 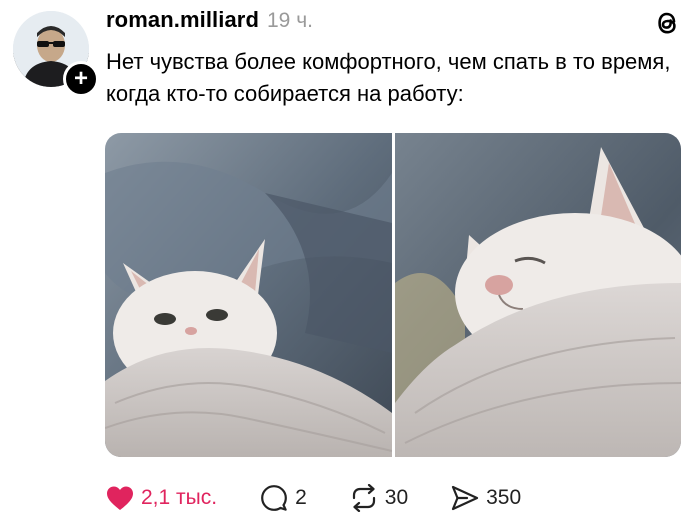 I want to click on repost-button: 30, so click(x=378, y=498).